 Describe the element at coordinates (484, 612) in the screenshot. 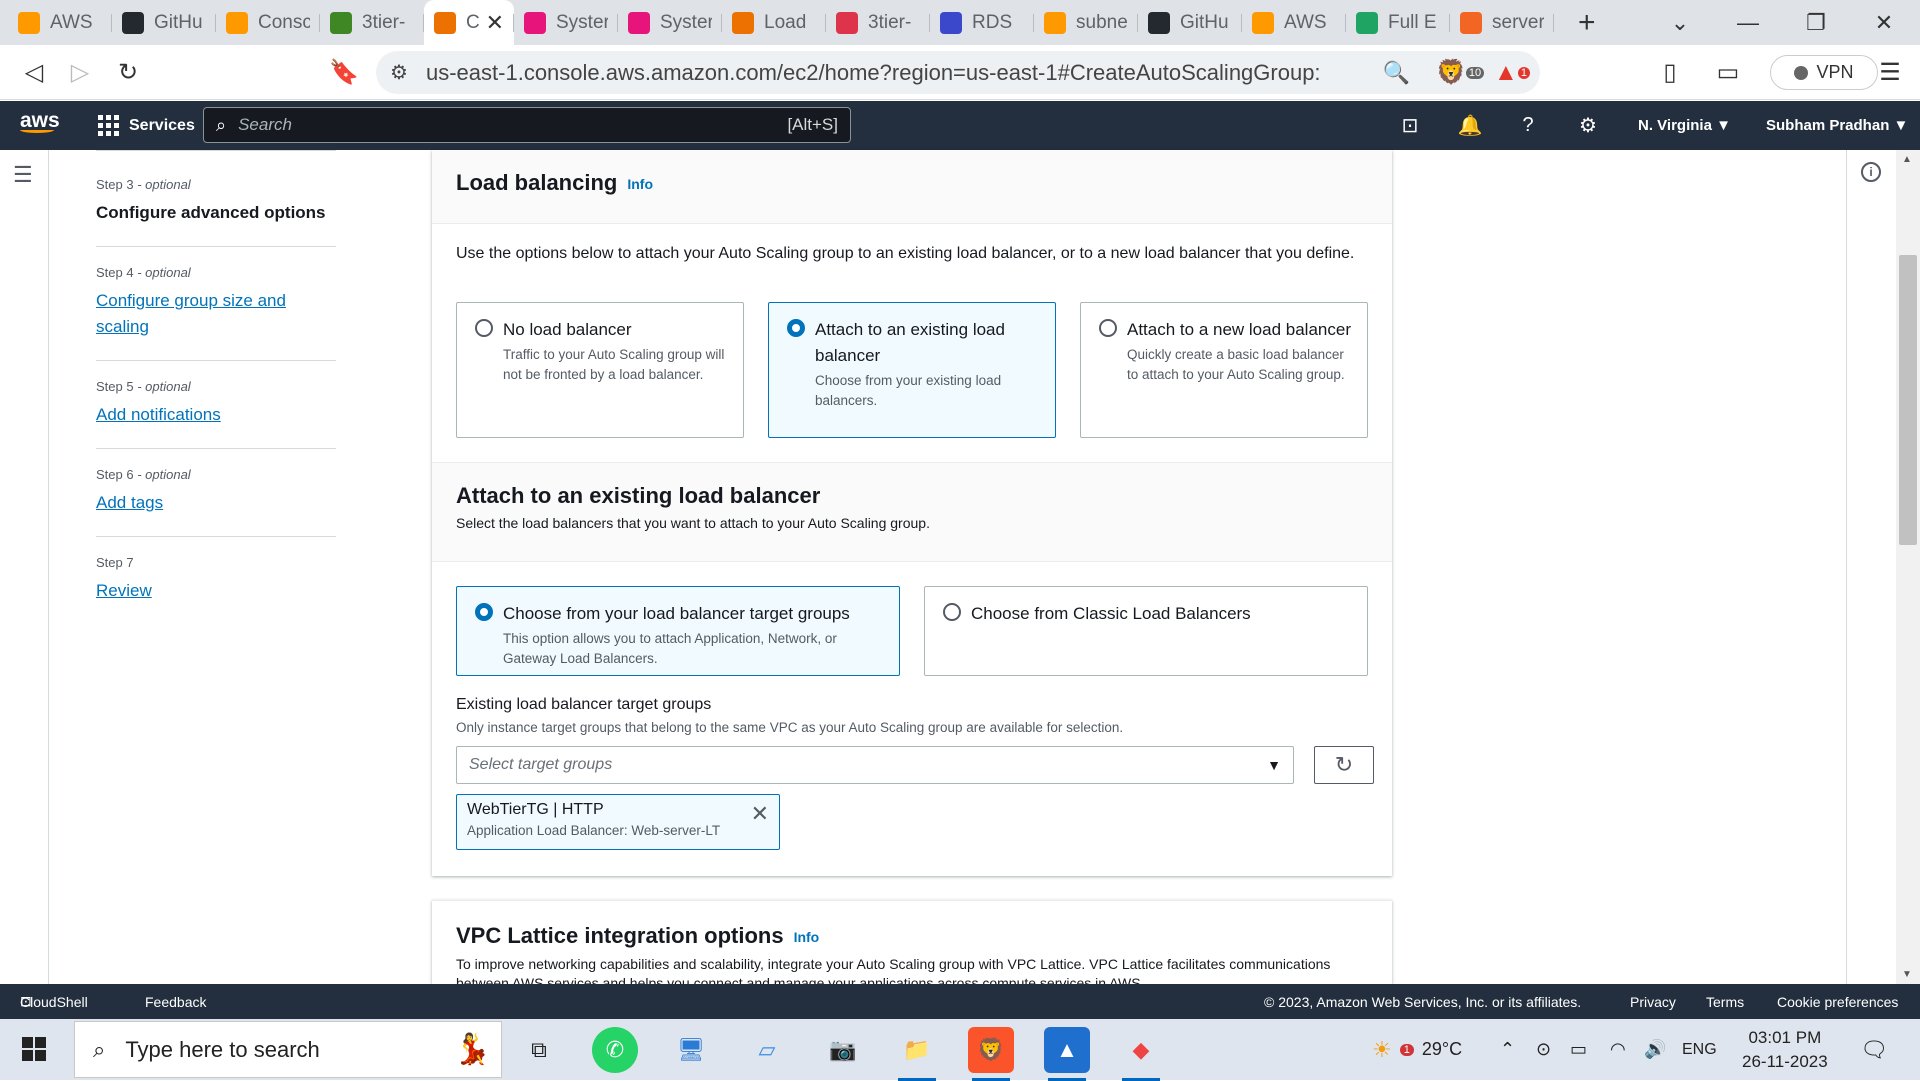

I see `target-groups-radio` at that location.